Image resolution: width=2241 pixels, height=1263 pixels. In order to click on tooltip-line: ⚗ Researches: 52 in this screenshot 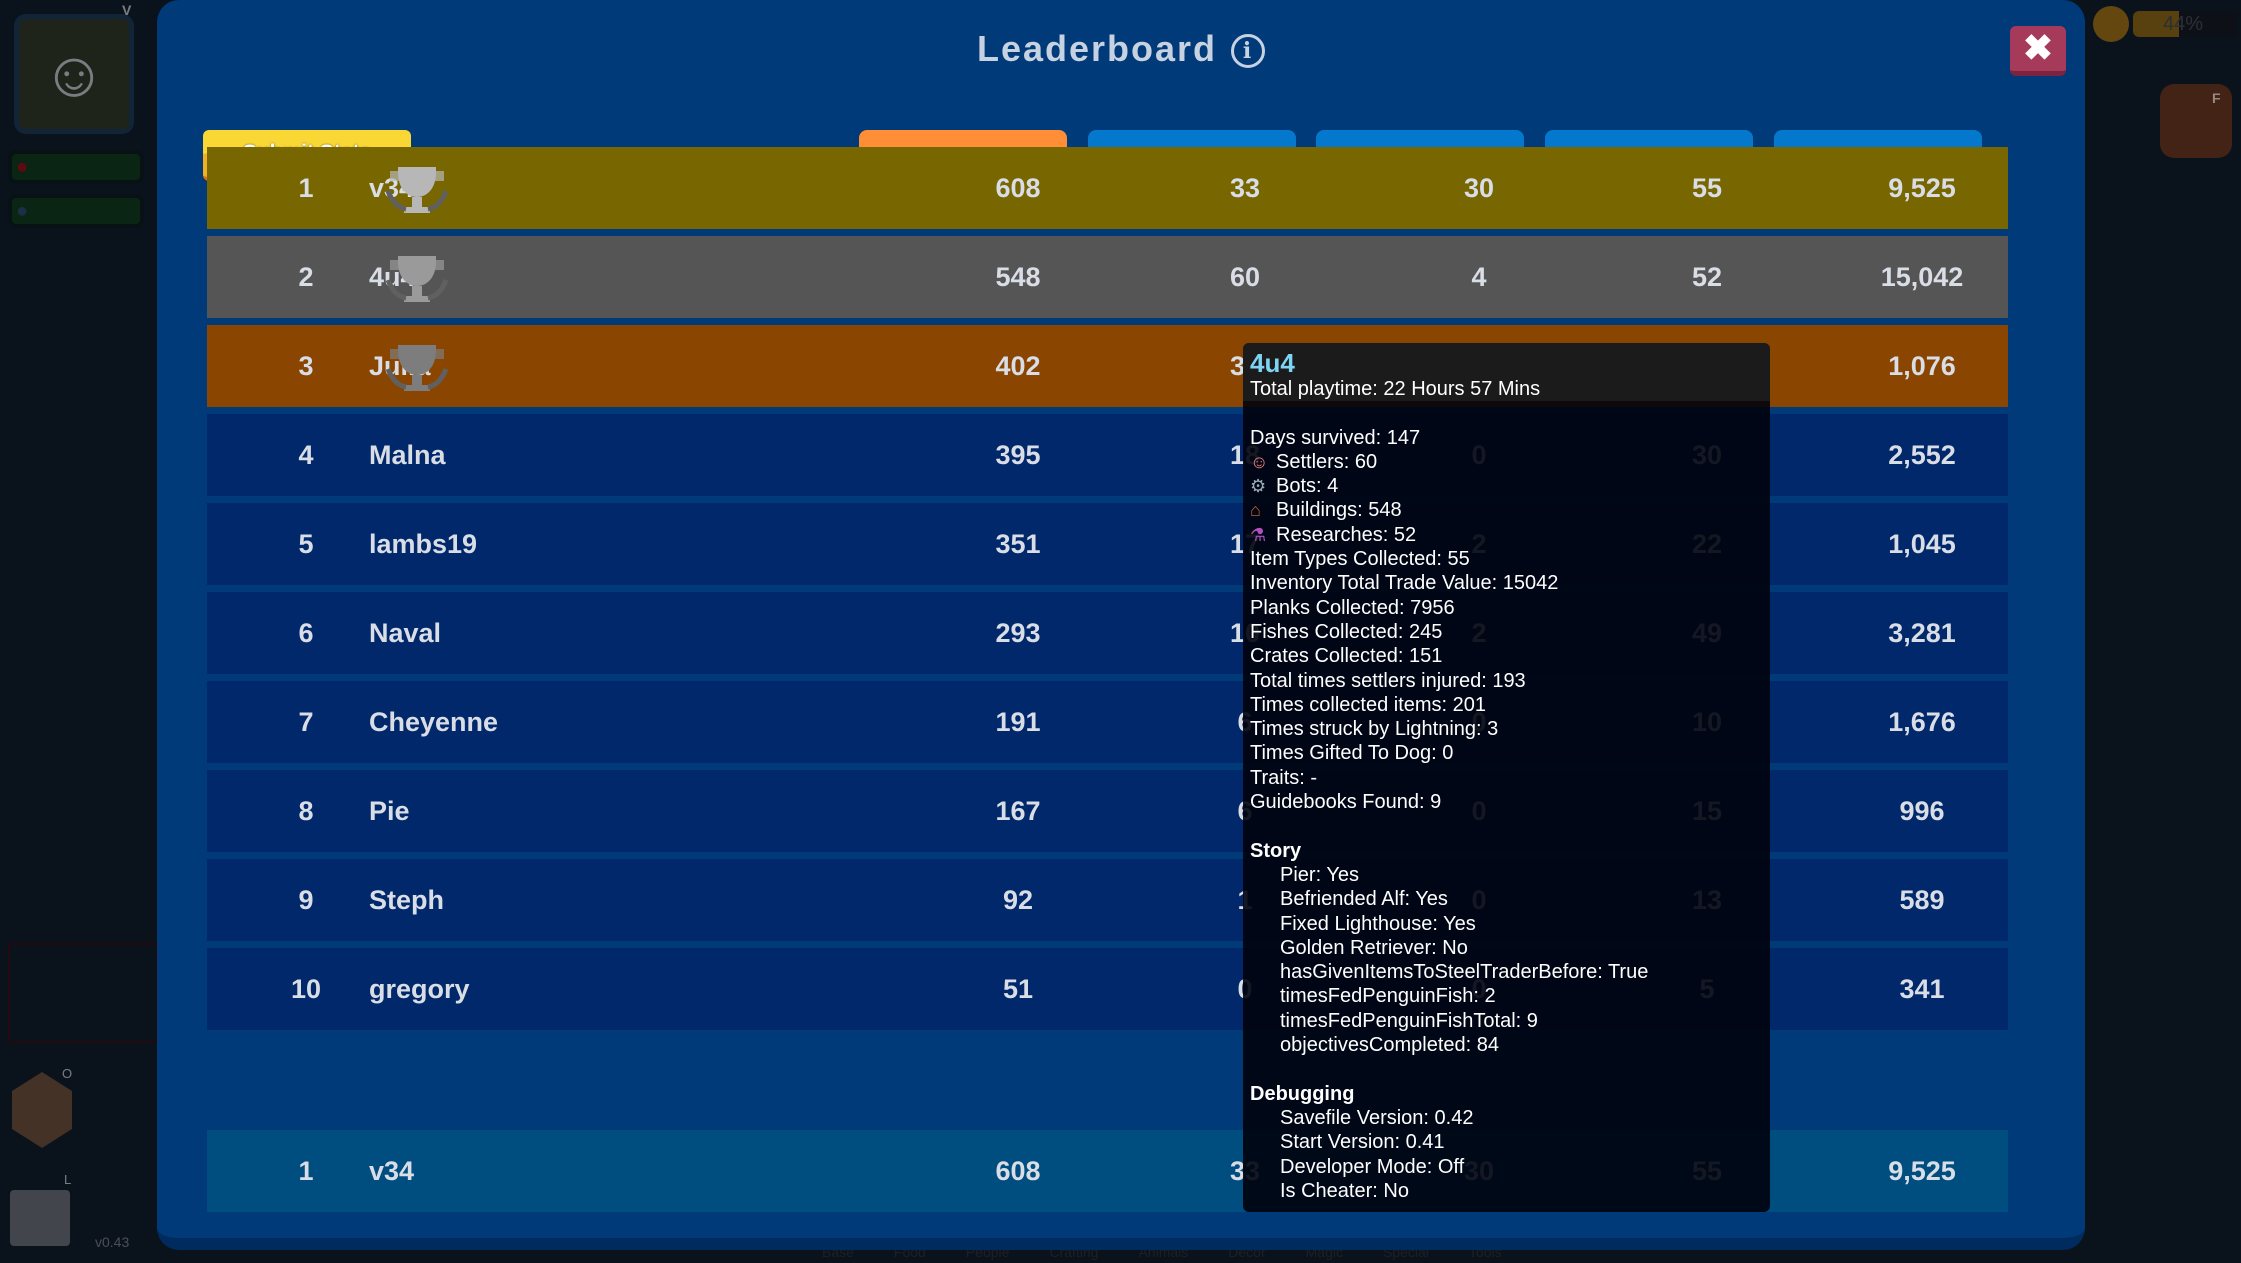, I will do `click(1506, 535)`.